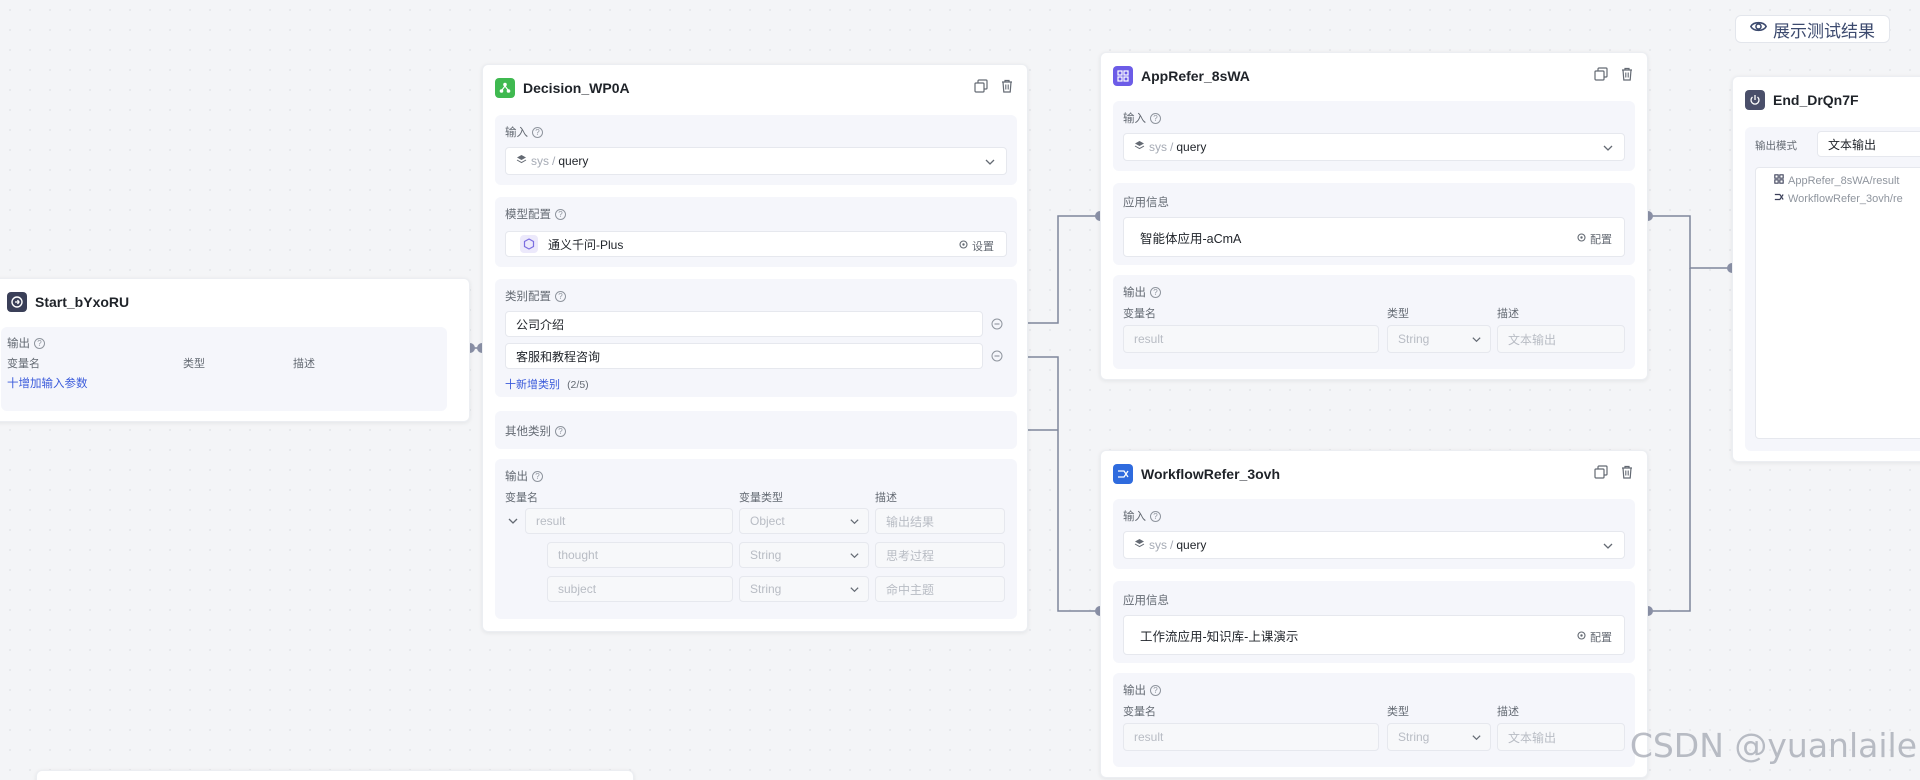 Image resolution: width=1920 pixels, height=780 pixels. Describe the element at coordinates (1838, 198) in the screenshot. I see `output-ref-2: WorkflowRefer_3ovh/re` at that location.